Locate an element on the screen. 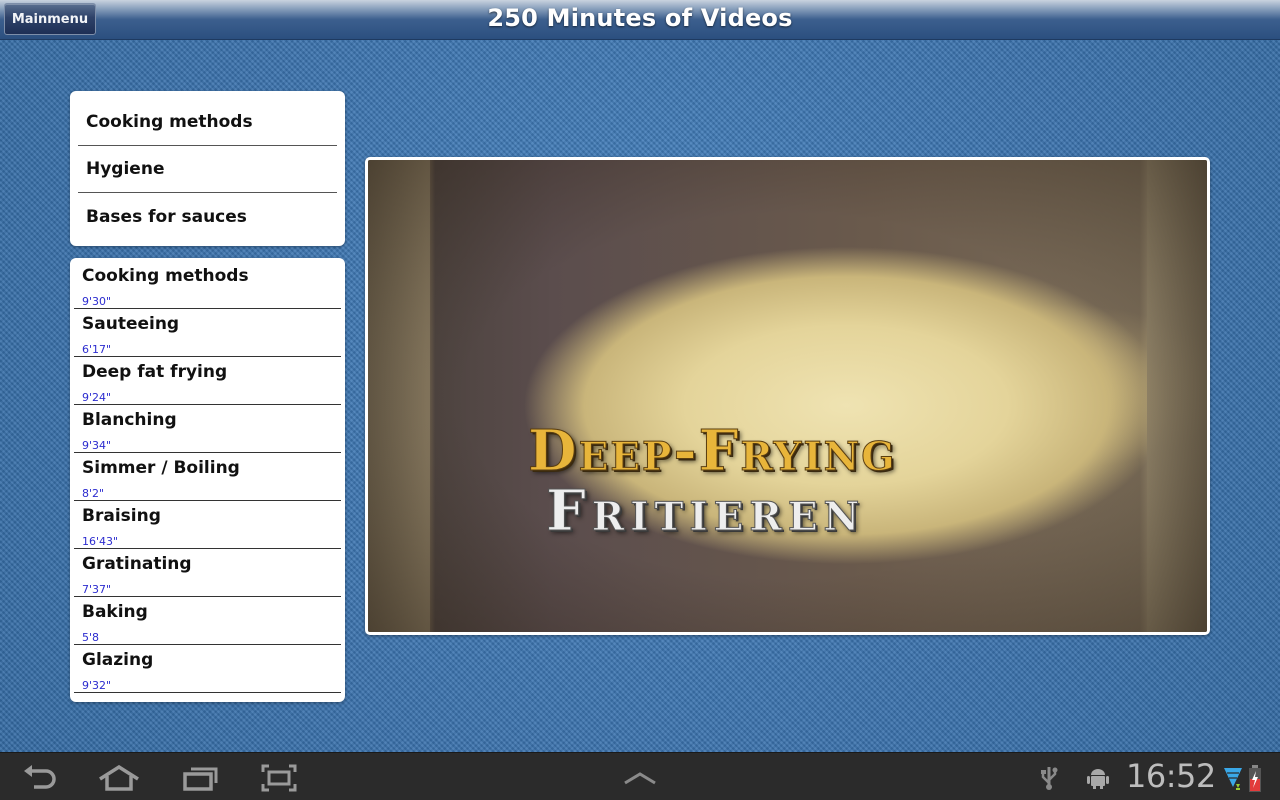 Image resolution: width=1280 pixels, height=800 pixels. video-duration: 5'8 is located at coordinates (91, 637).